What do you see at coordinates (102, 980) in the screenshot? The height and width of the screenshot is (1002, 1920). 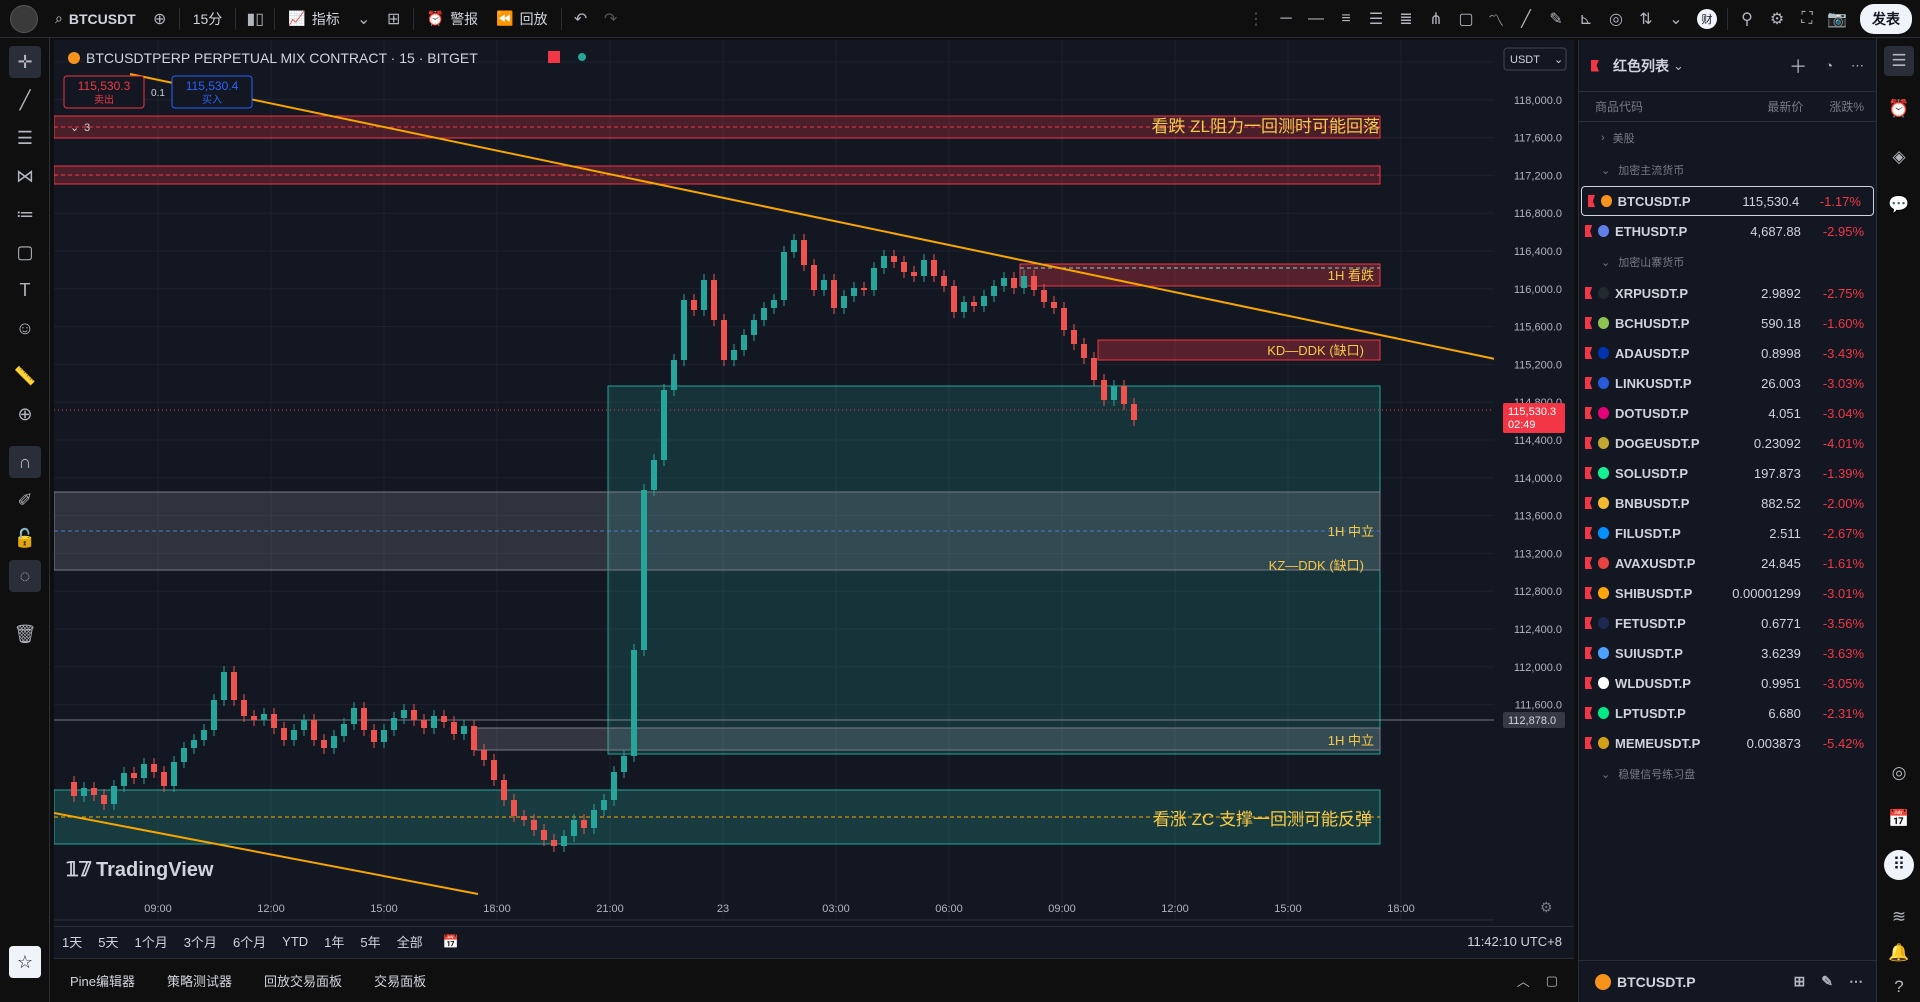 I see `tab-pine-editor: Pine编辑器` at bounding box center [102, 980].